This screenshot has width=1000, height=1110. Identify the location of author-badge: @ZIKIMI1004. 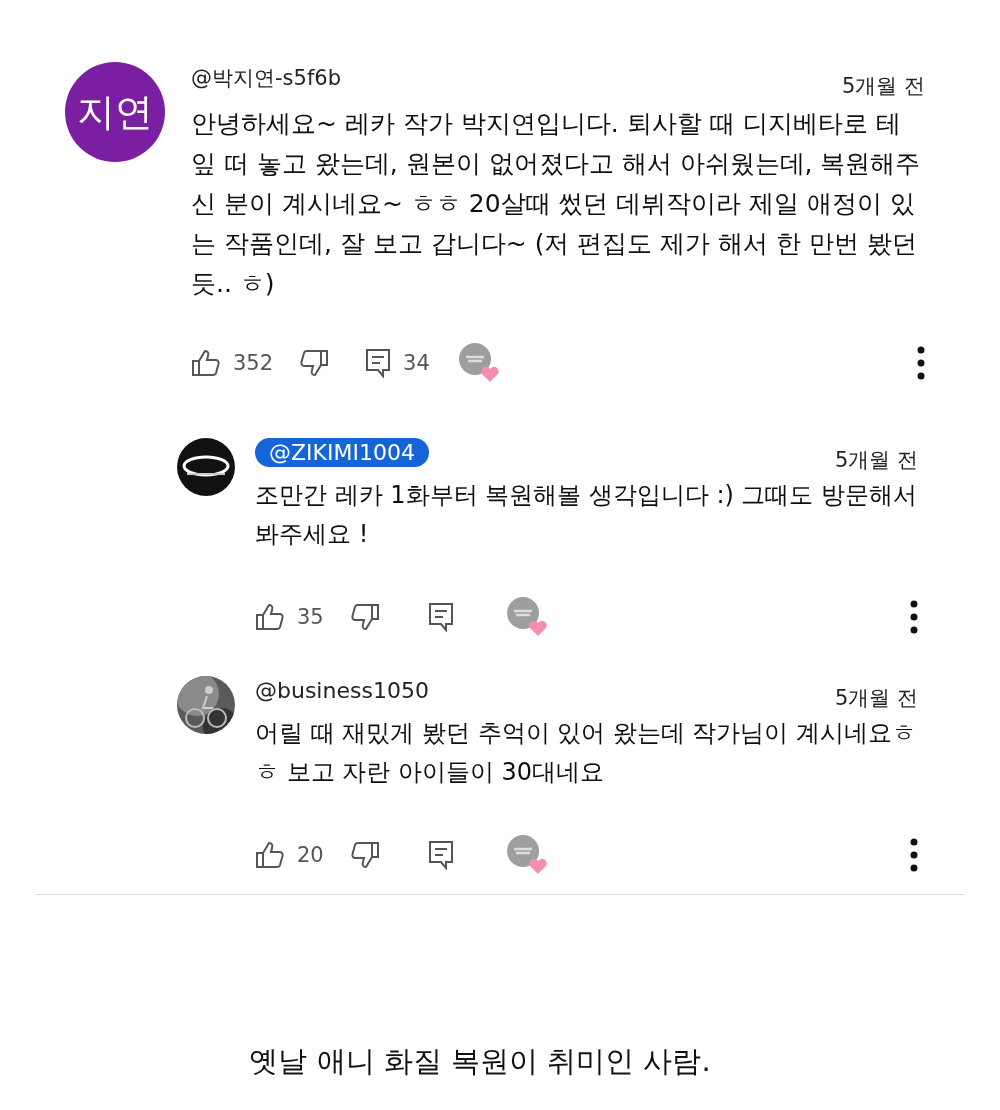
(342, 452).